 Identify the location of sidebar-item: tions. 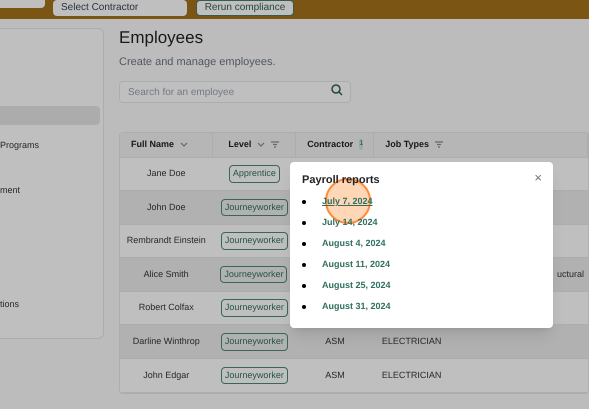
(50, 304).